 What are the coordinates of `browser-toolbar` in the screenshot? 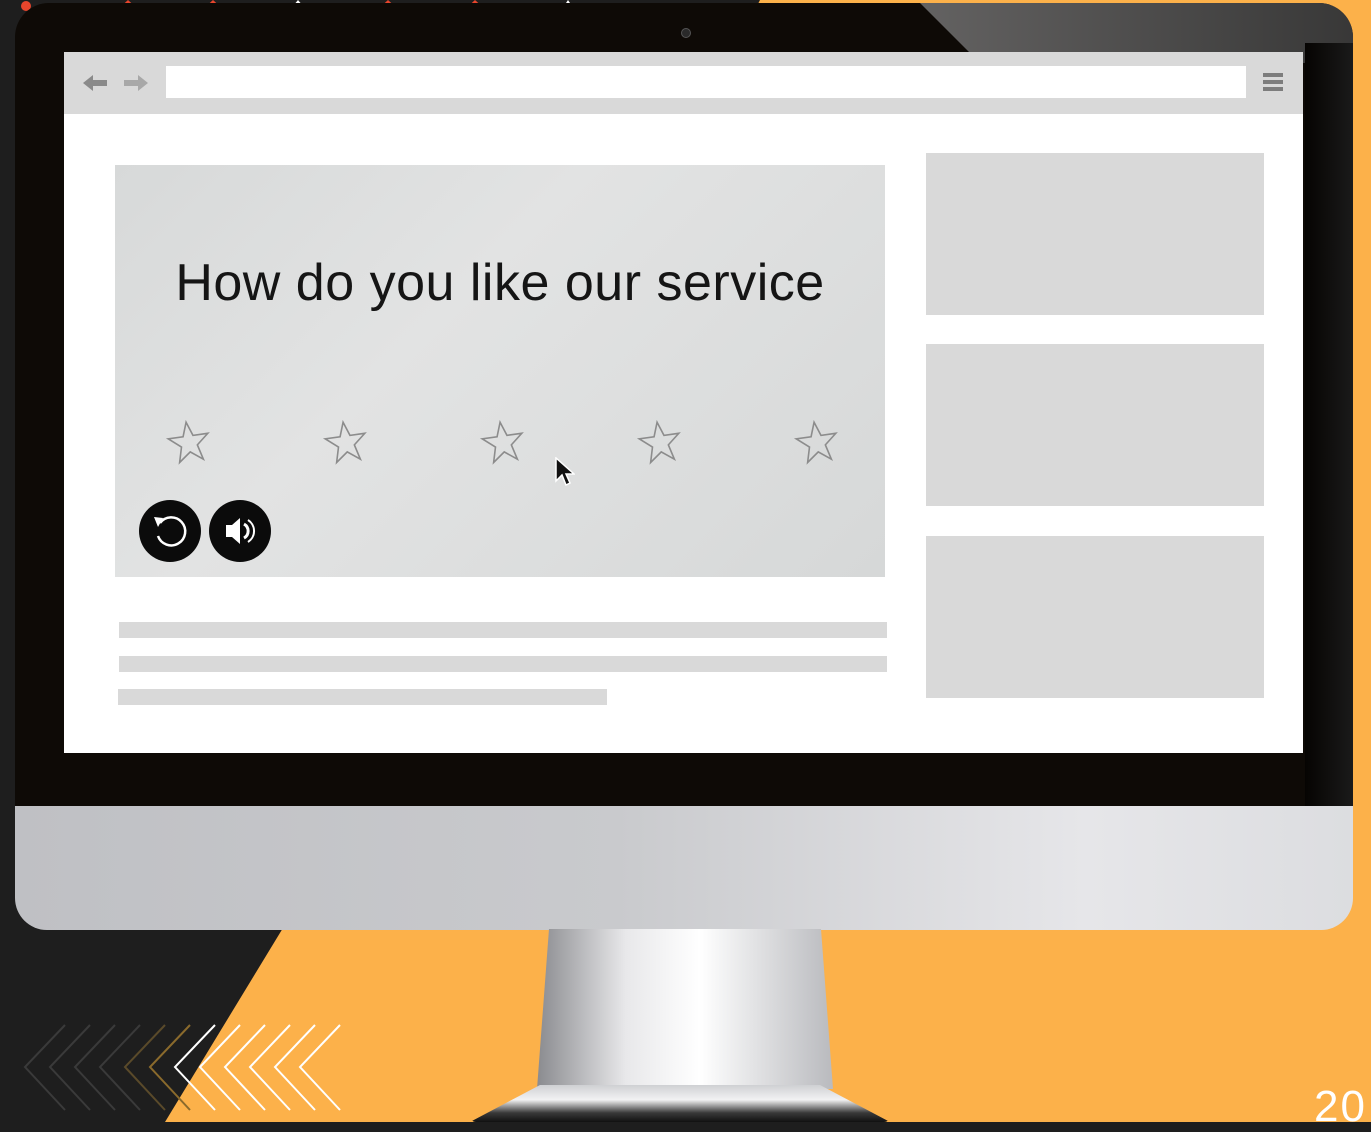 It's located at (683, 83).